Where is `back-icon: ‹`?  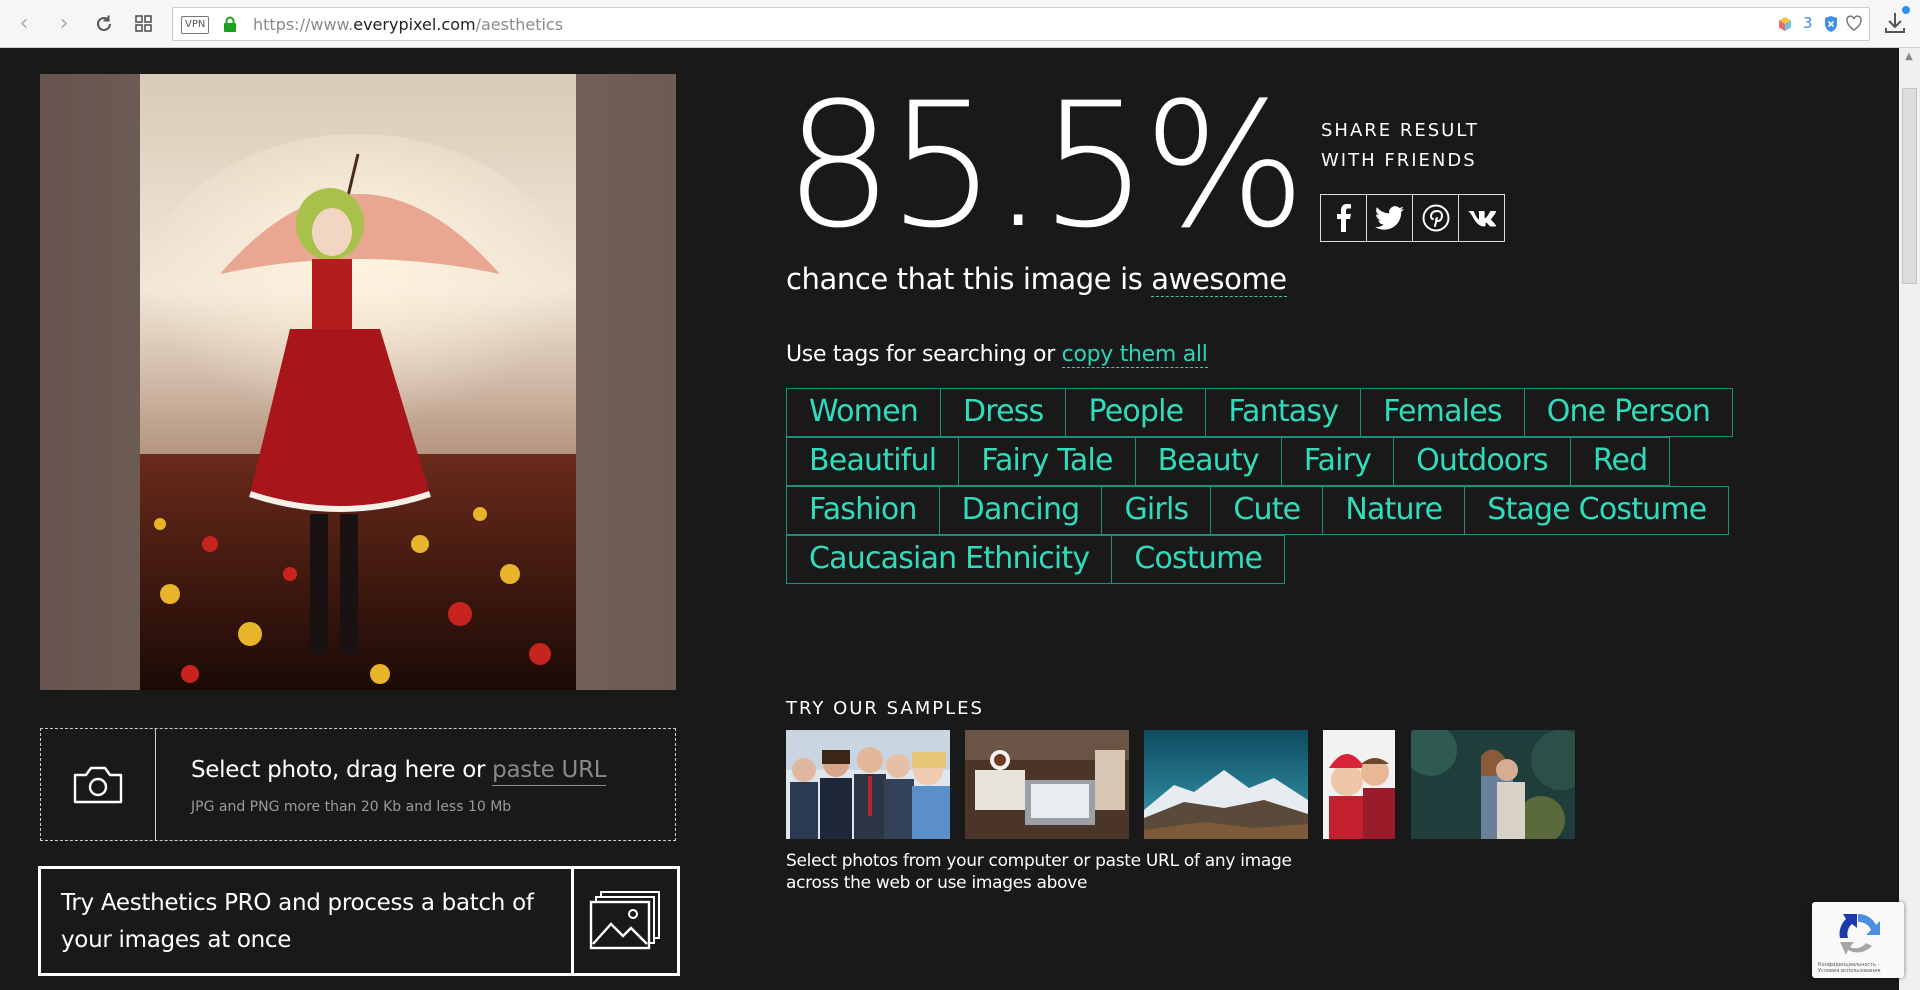
back-icon: ‹ is located at coordinates (24, 24).